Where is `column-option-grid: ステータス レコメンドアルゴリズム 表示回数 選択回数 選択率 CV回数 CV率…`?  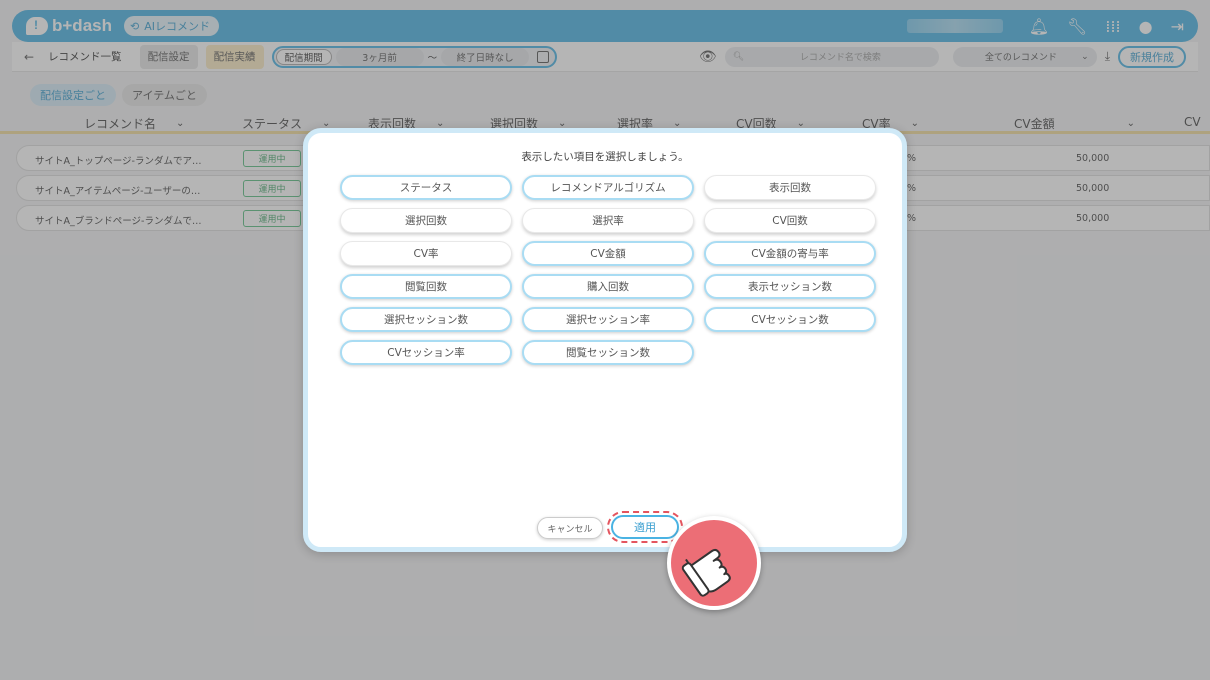 column-option-grid: ステータス レコメンドアルゴリズム 表示回数 選択回数 選択率 CV回数 CV率… is located at coordinates (608, 270).